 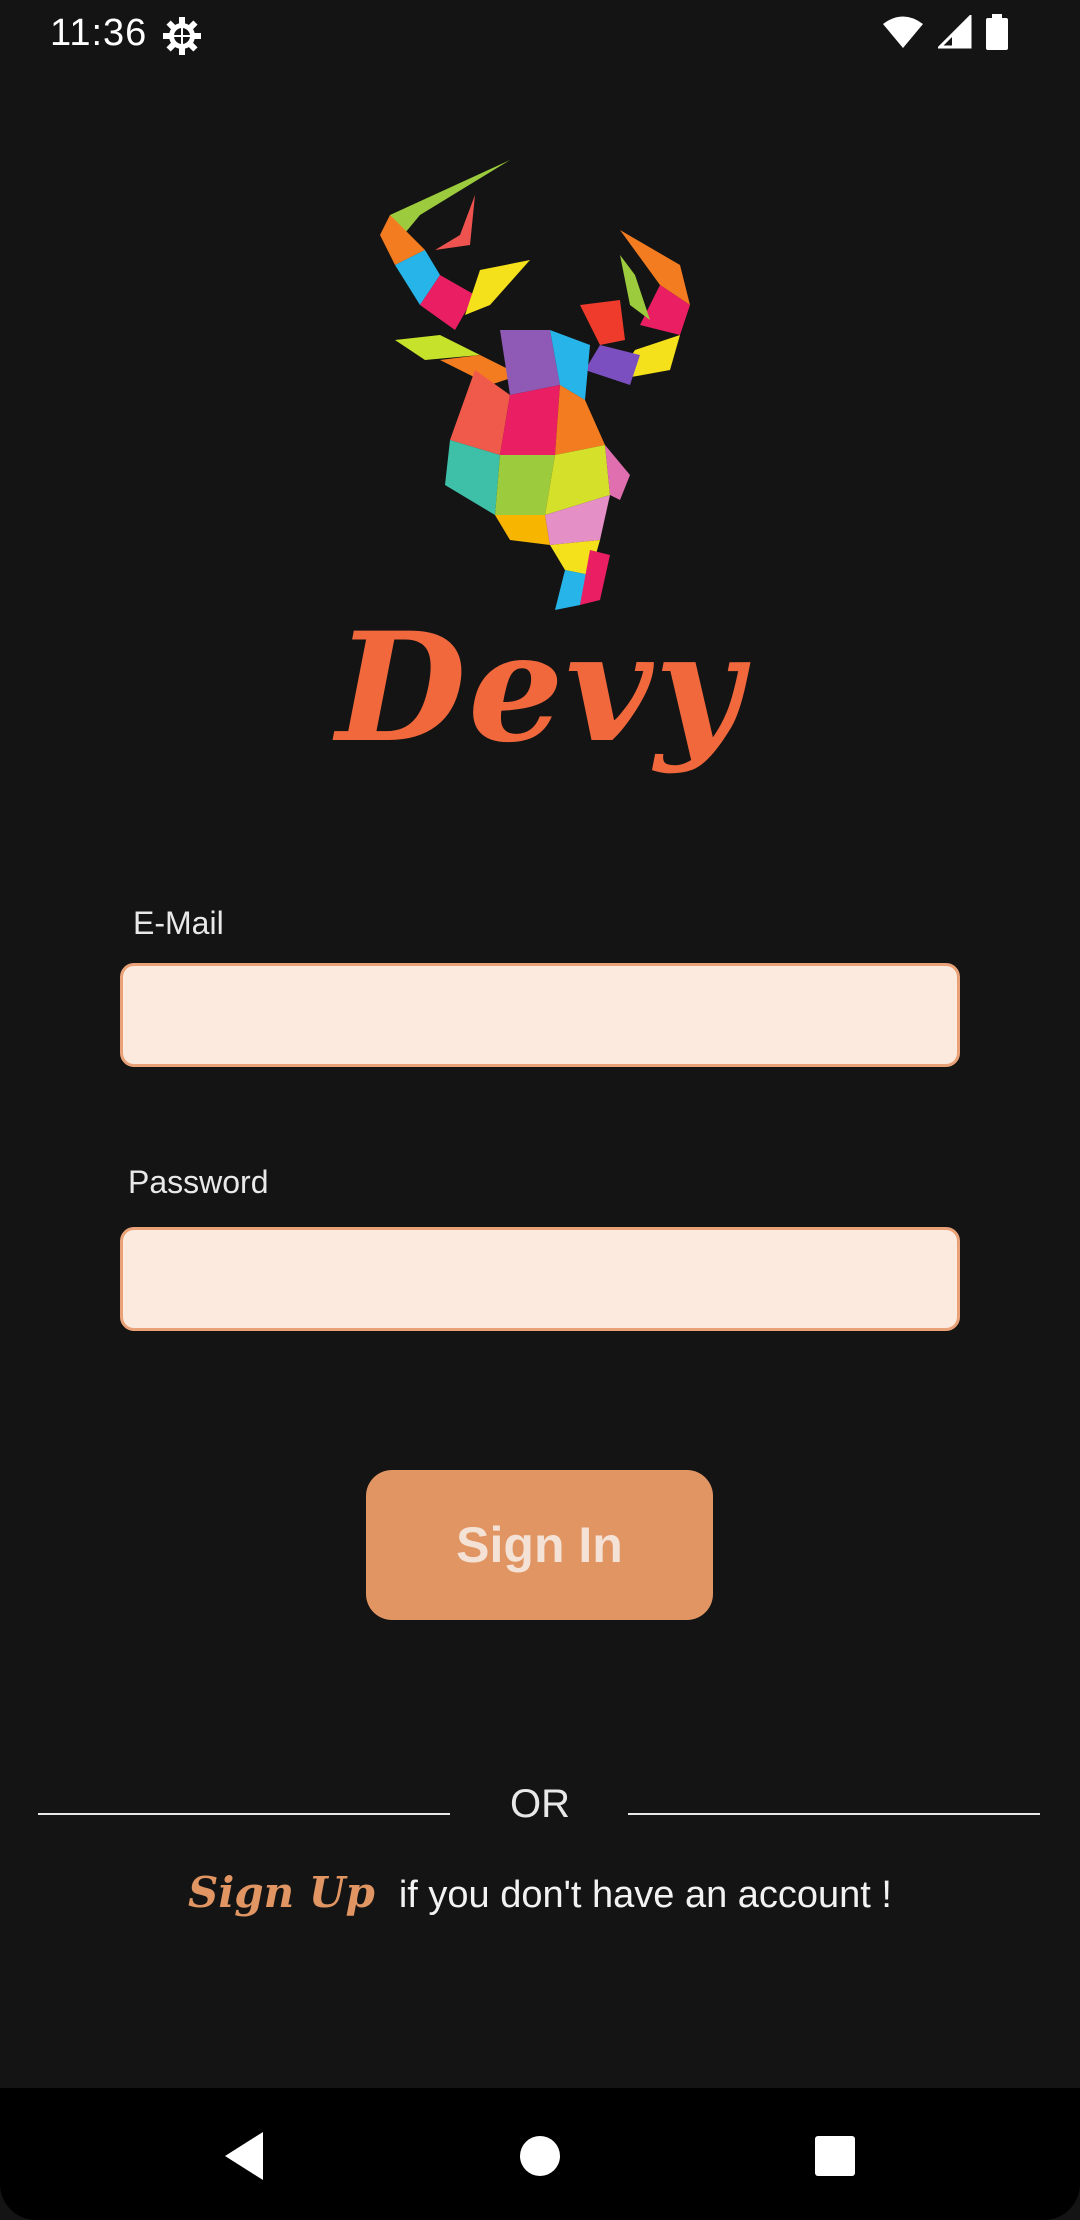 I want to click on settings-gear-icon, so click(x=182, y=36).